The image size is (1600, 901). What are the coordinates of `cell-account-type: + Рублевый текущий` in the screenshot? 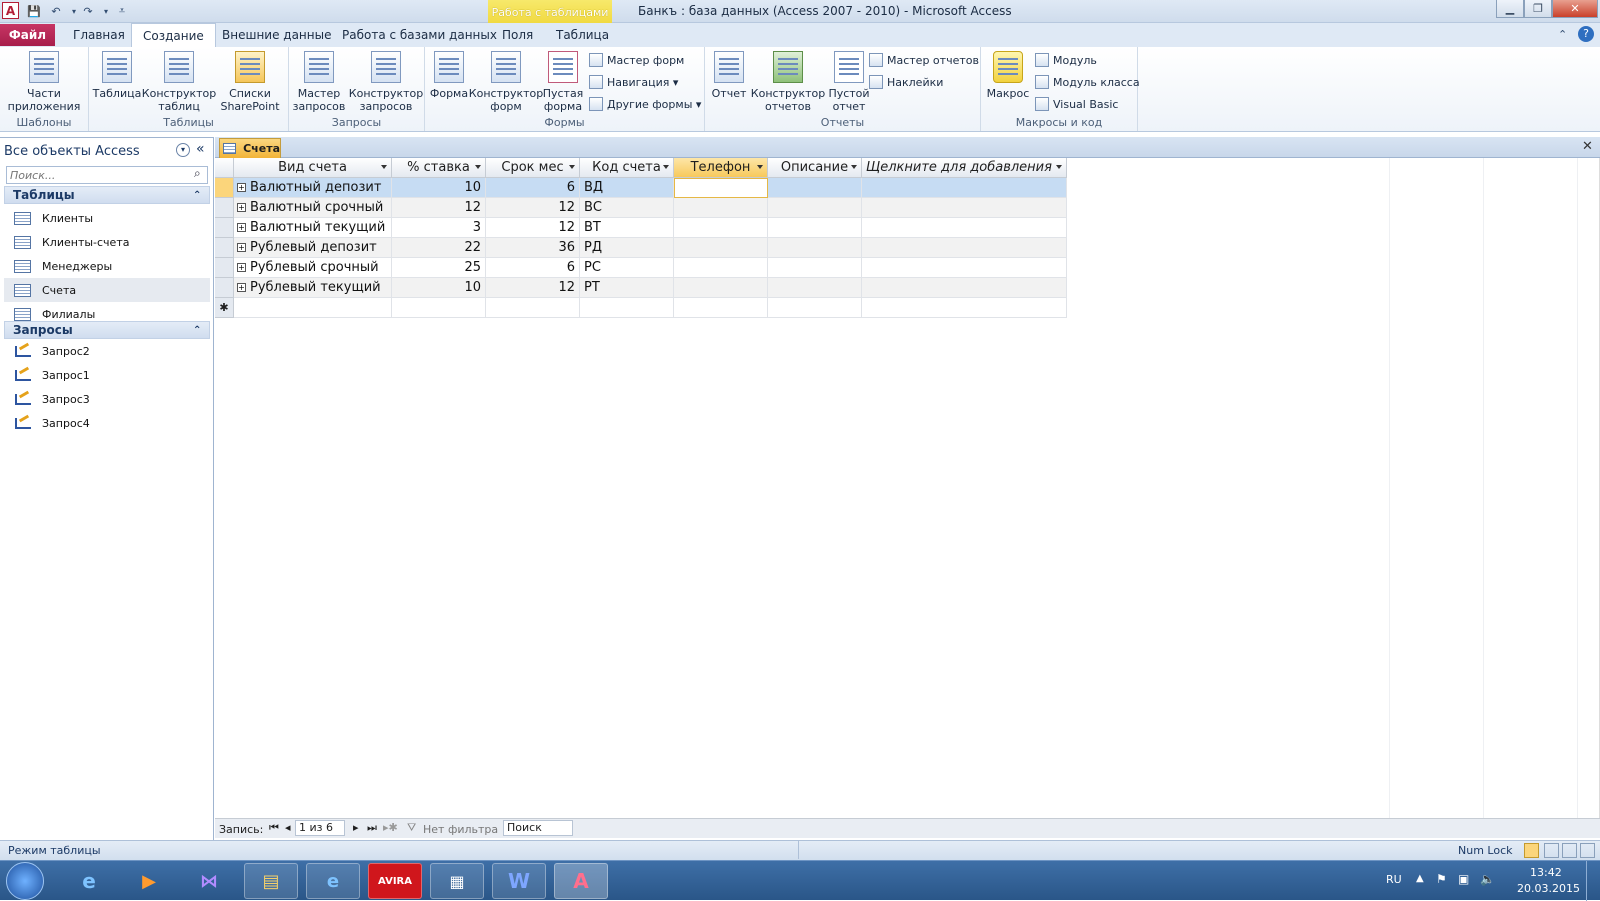 It's located at (313, 288).